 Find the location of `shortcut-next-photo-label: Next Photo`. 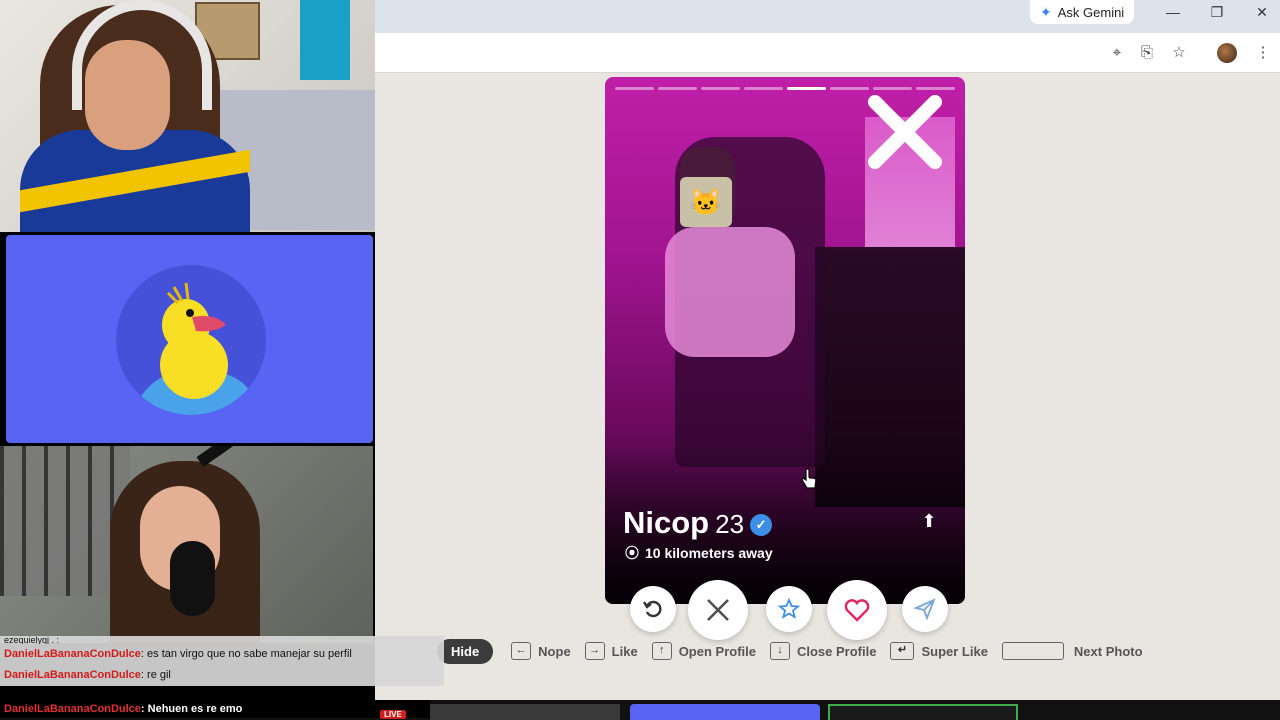

shortcut-next-photo-label: Next Photo is located at coordinates (1108, 651).